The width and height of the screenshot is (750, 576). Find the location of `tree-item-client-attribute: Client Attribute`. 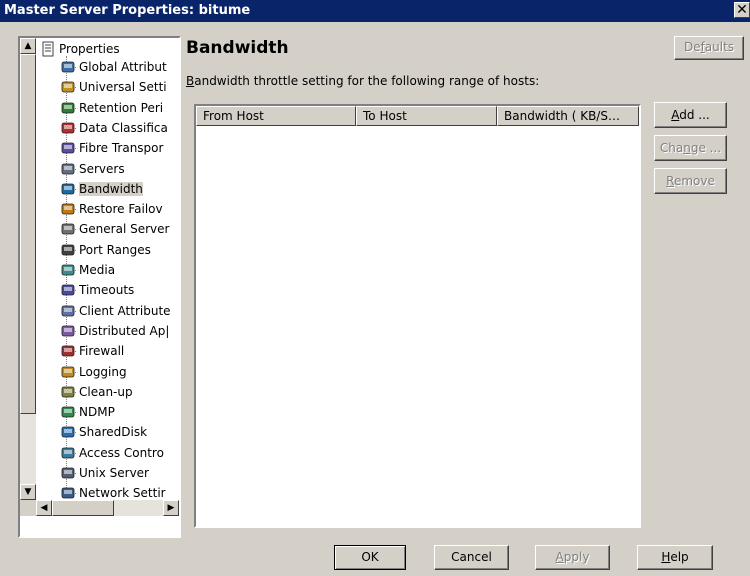

tree-item-client-attribute: Client Attribute is located at coordinates (115, 311).